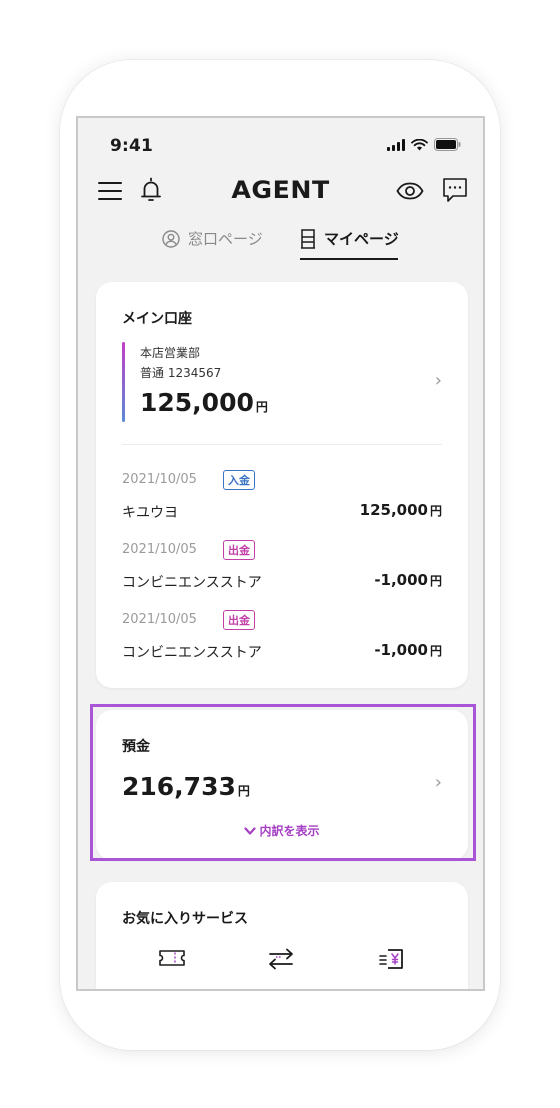 The height and width of the screenshot is (1108, 560). Describe the element at coordinates (136, 747) in the screenshot. I see `deposit-title: 預金` at that location.